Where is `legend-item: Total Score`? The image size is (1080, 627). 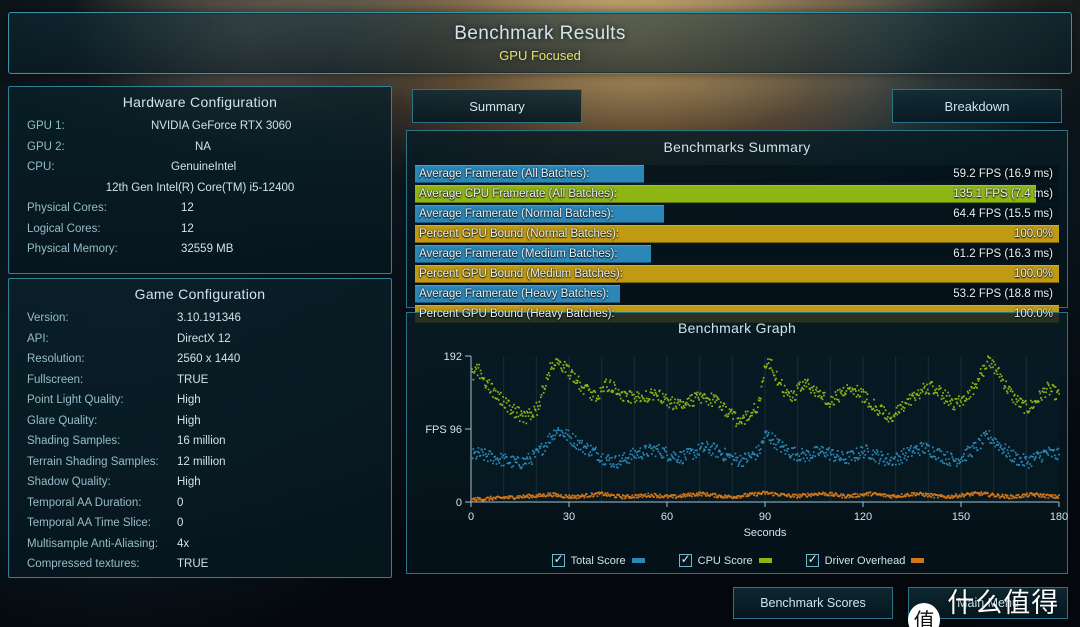 legend-item: Total Score is located at coordinates (598, 559).